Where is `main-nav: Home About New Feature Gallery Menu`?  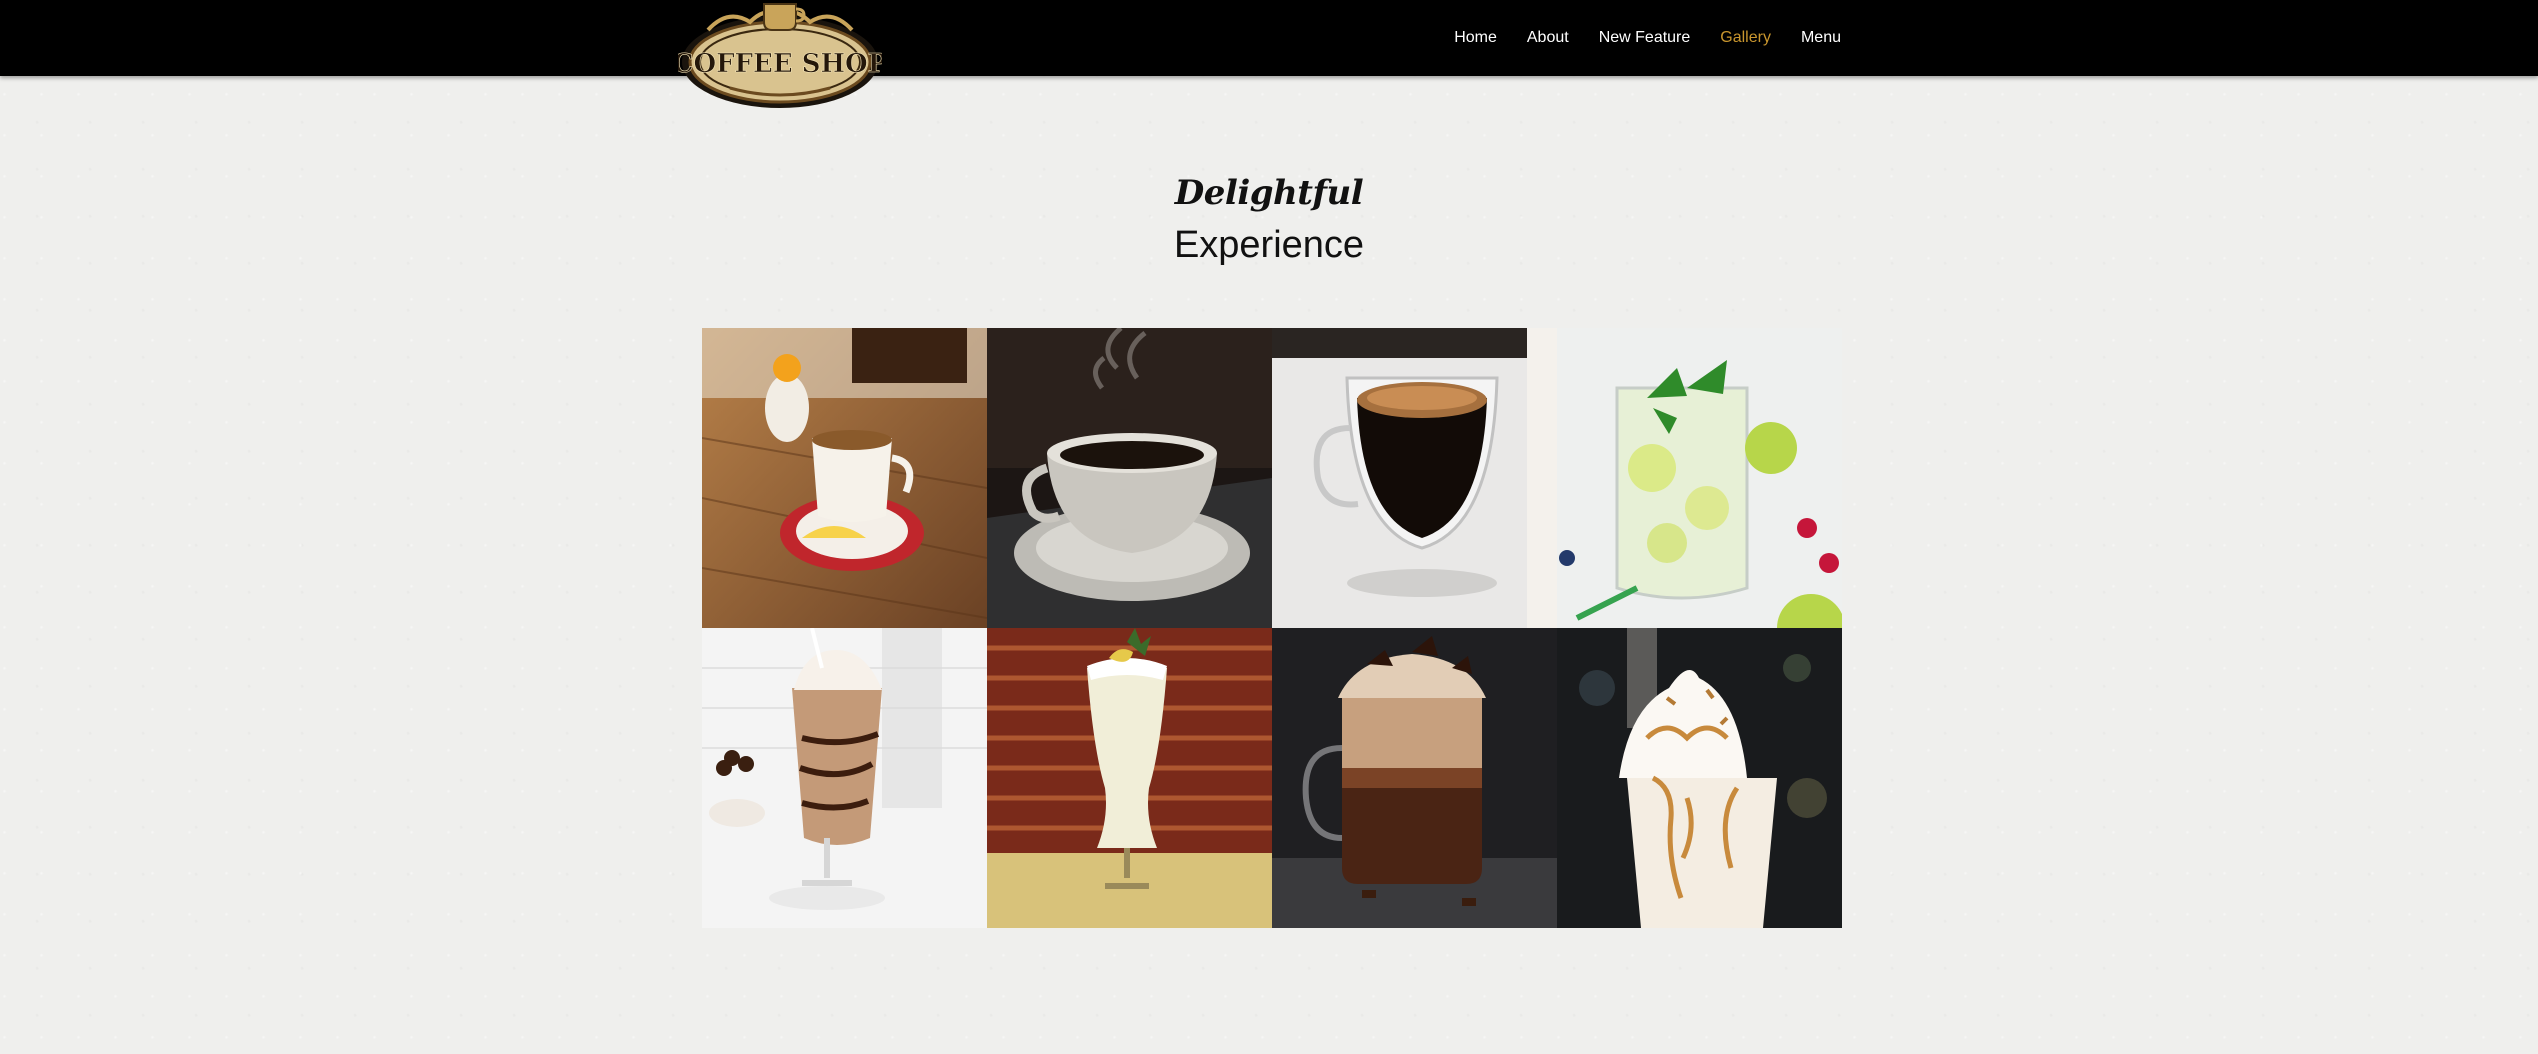
main-nav: Home About New Feature Gallery Menu is located at coordinates (1647, 38).